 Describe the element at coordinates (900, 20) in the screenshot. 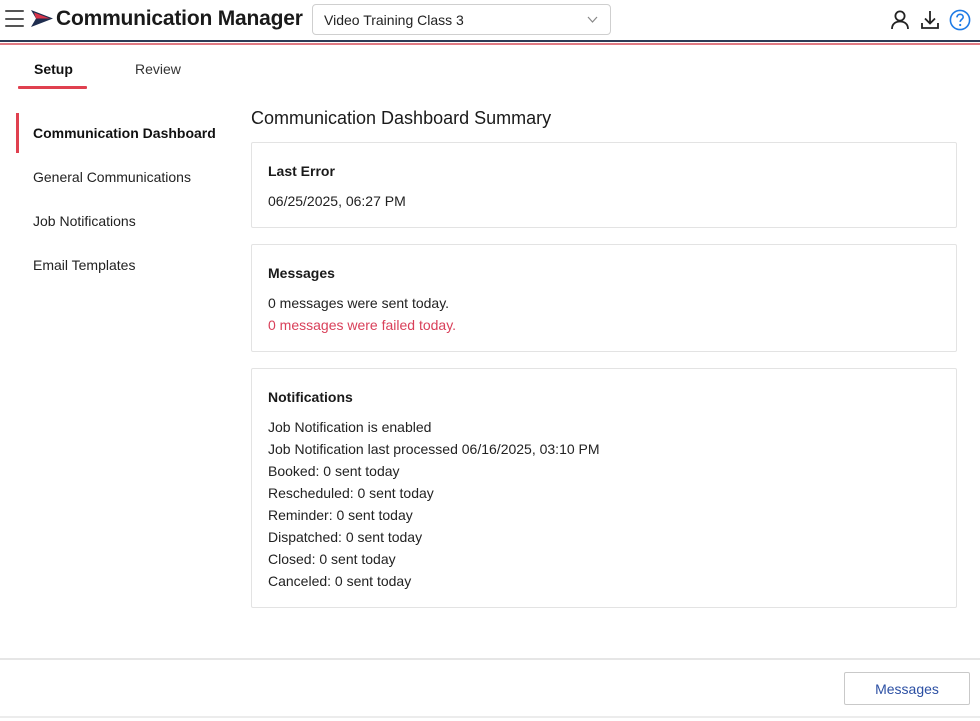

I see `user-icon` at that location.